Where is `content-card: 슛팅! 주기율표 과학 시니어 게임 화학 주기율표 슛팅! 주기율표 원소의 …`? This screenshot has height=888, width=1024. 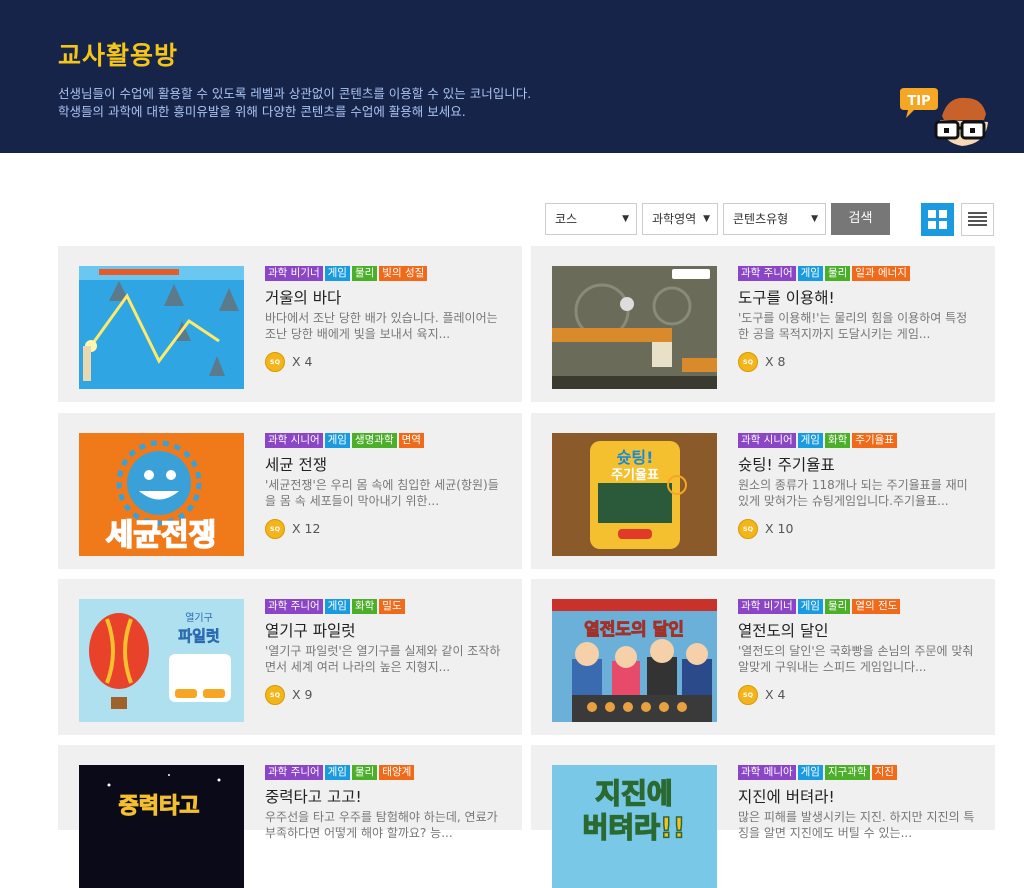
content-card: 슛팅! 주기율표 과학 시니어 게임 화학 주기율표 슛팅! 주기율표 원소의 … is located at coordinates (763, 491).